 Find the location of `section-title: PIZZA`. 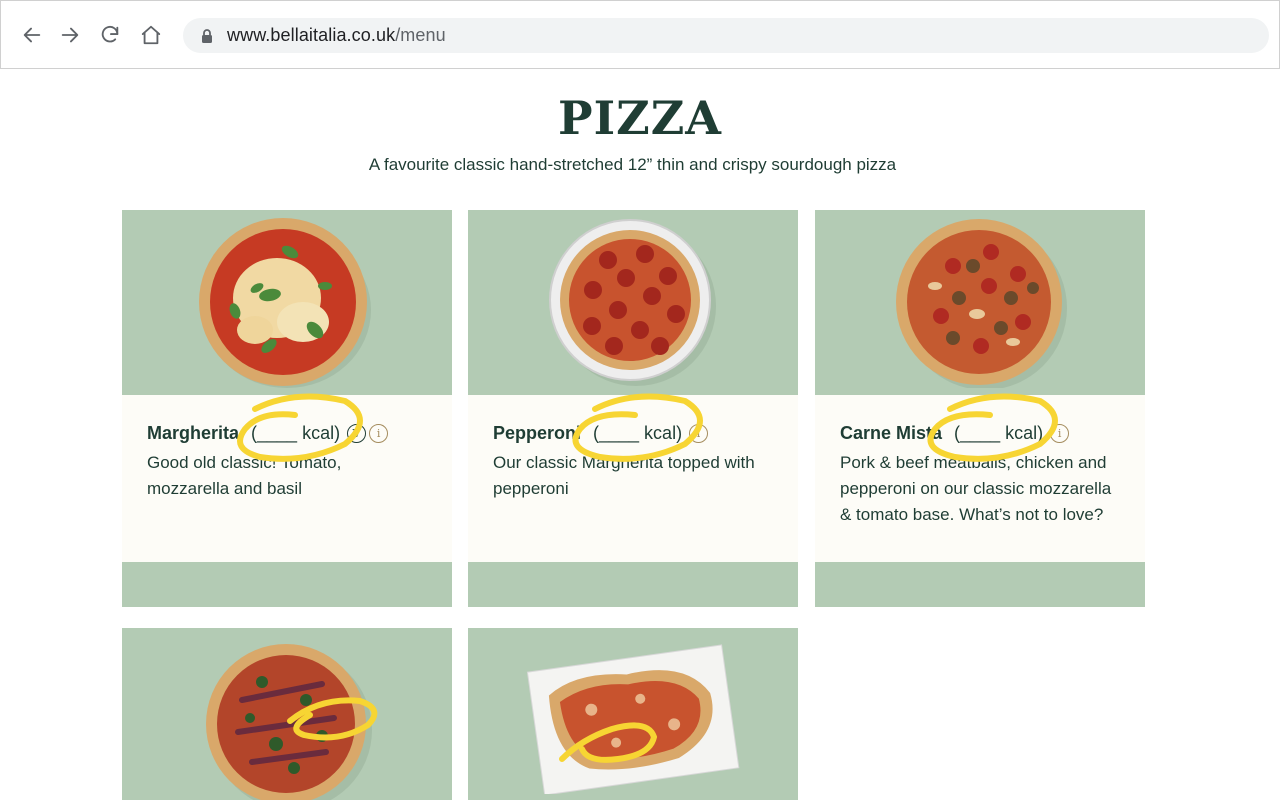

section-title: PIZZA is located at coordinates (640, 118).